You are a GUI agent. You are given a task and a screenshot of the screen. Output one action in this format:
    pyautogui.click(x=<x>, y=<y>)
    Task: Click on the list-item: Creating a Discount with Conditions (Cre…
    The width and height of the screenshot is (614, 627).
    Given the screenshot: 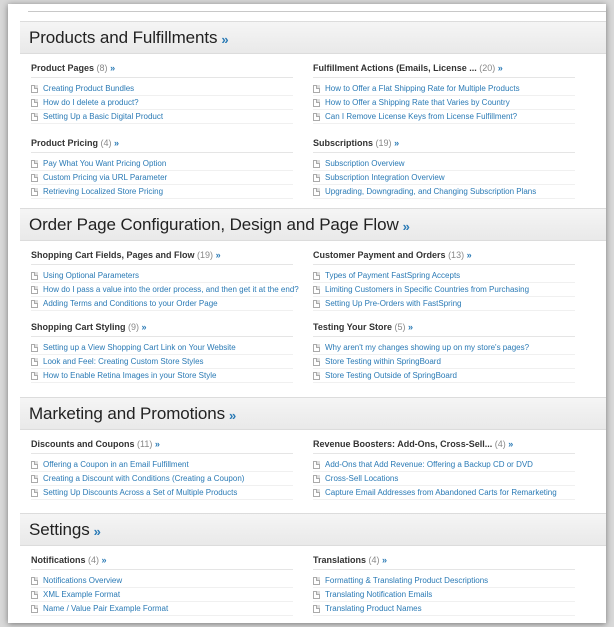 What is the action you would take?
    pyautogui.click(x=162, y=479)
    